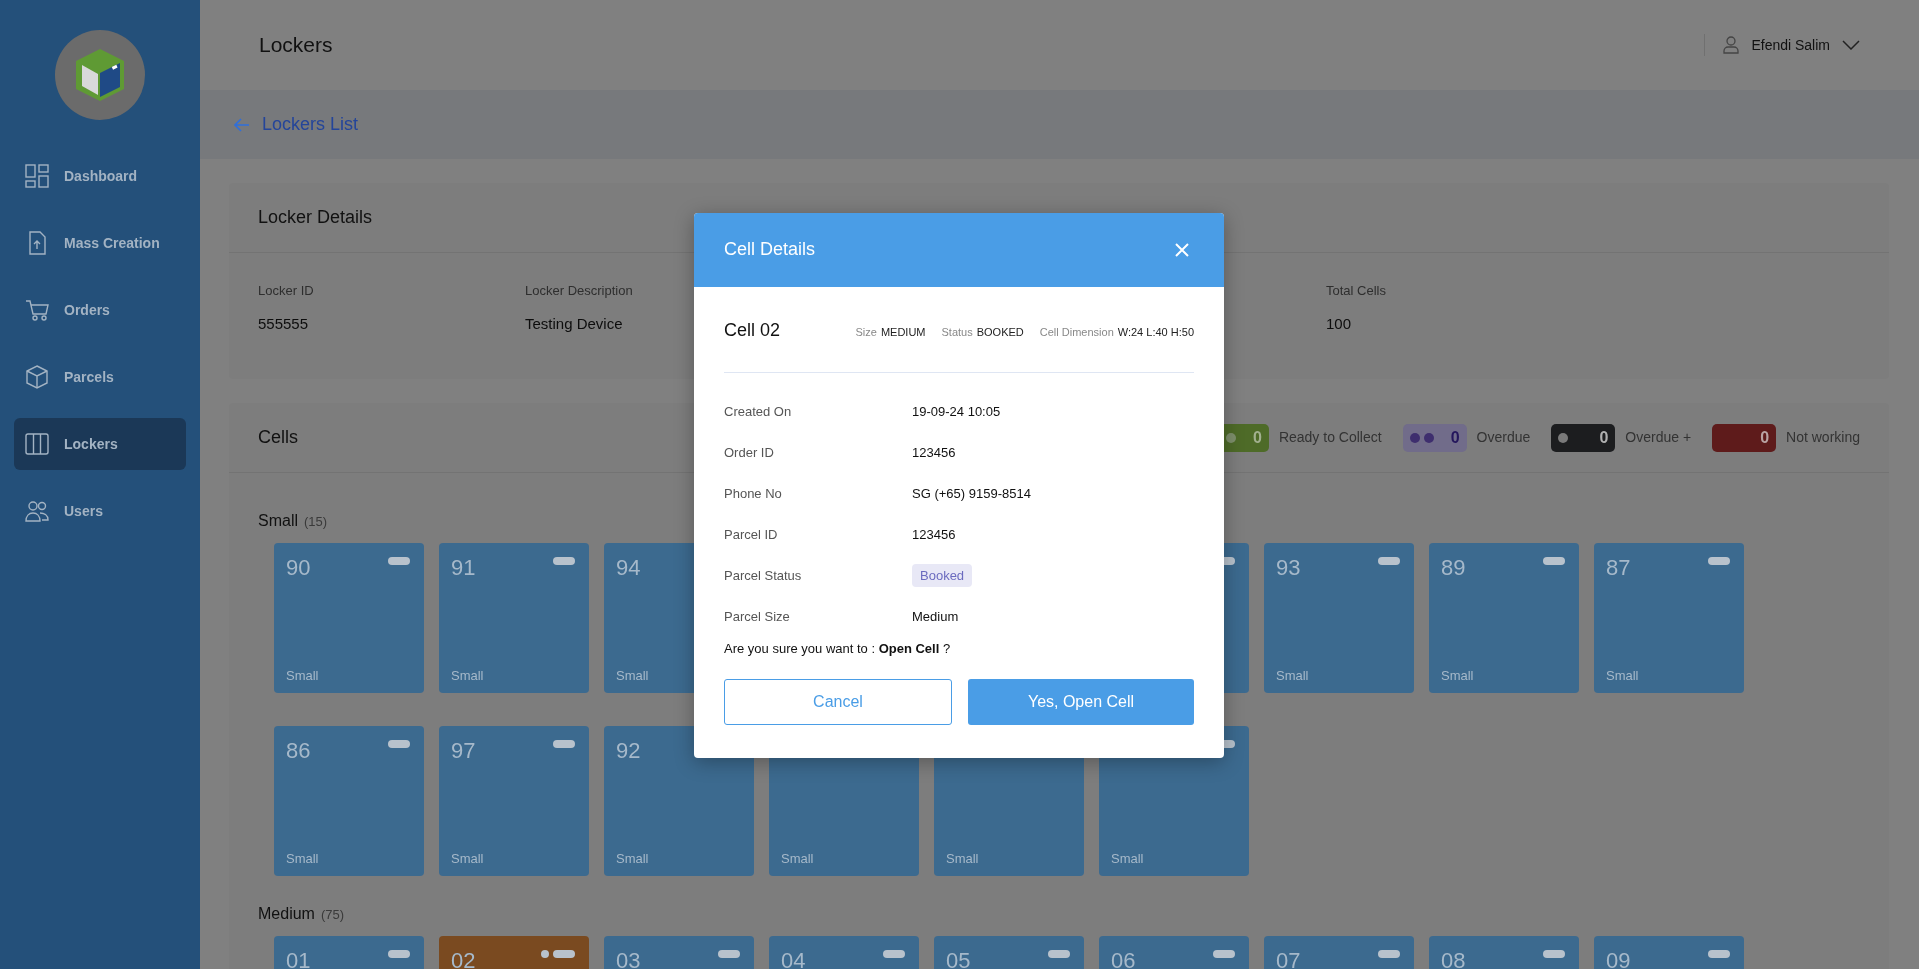  Describe the element at coordinates (1669, 952) in the screenshot. I see `locker-cell: 09` at that location.